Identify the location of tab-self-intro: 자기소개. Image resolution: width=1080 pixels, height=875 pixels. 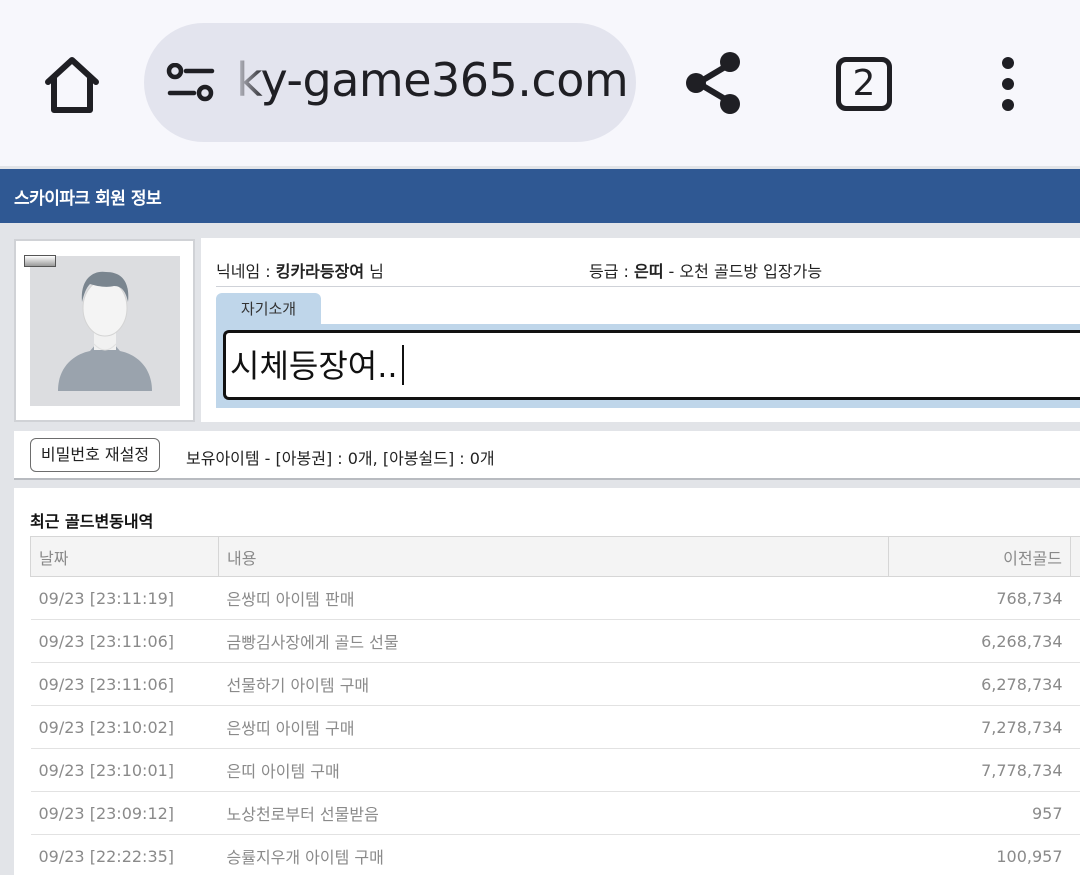
(268, 309).